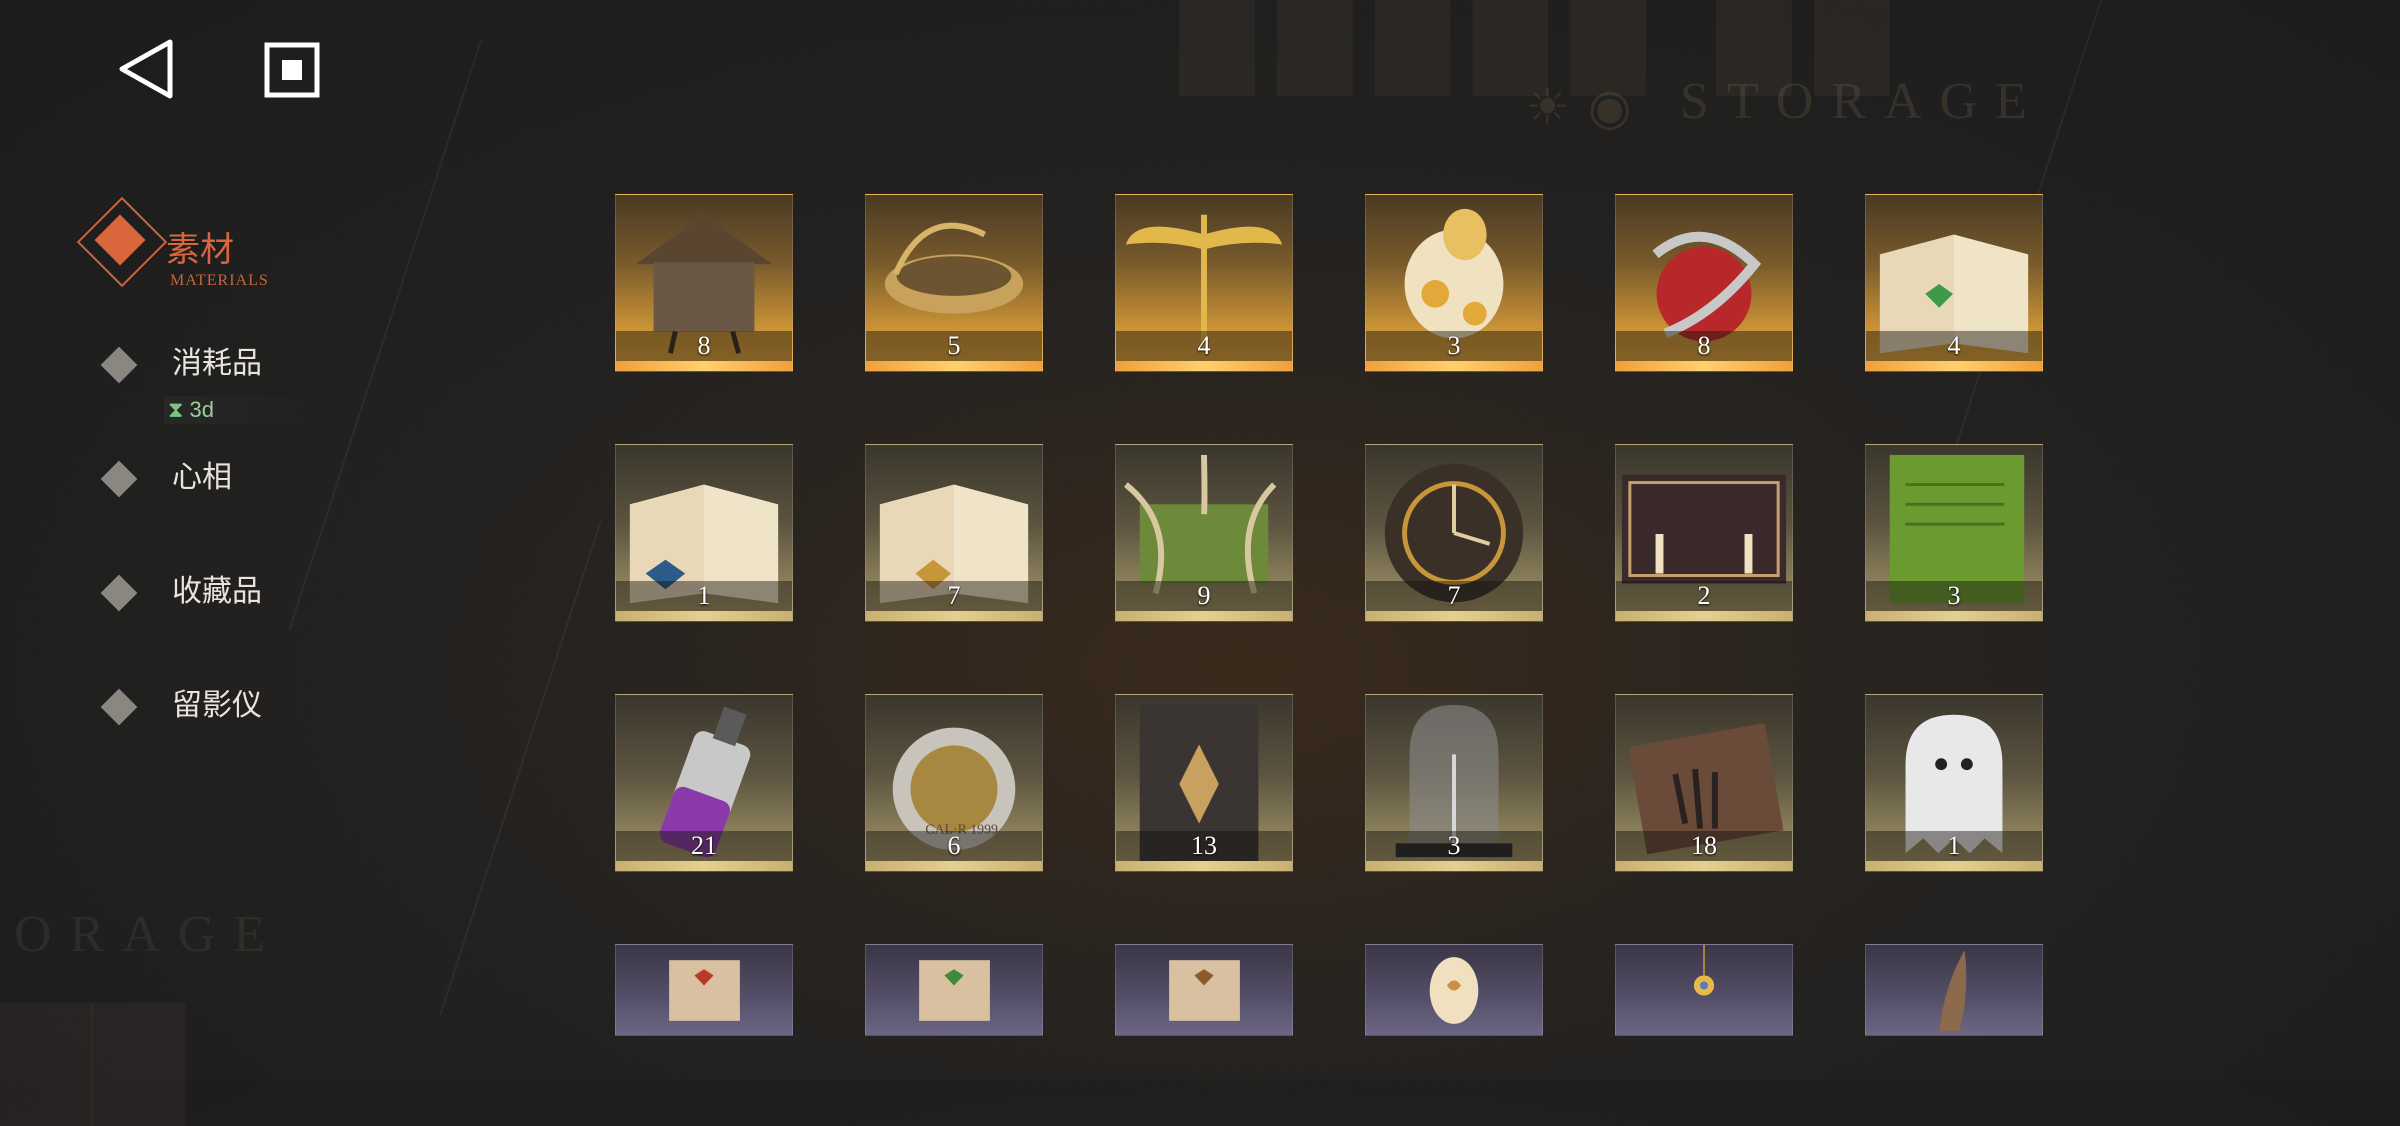 This screenshot has width=2400, height=1126. Describe the element at coordinates (149, 934) in the screenshot. I see `storage-watermark-left: ORAGE` at that location.